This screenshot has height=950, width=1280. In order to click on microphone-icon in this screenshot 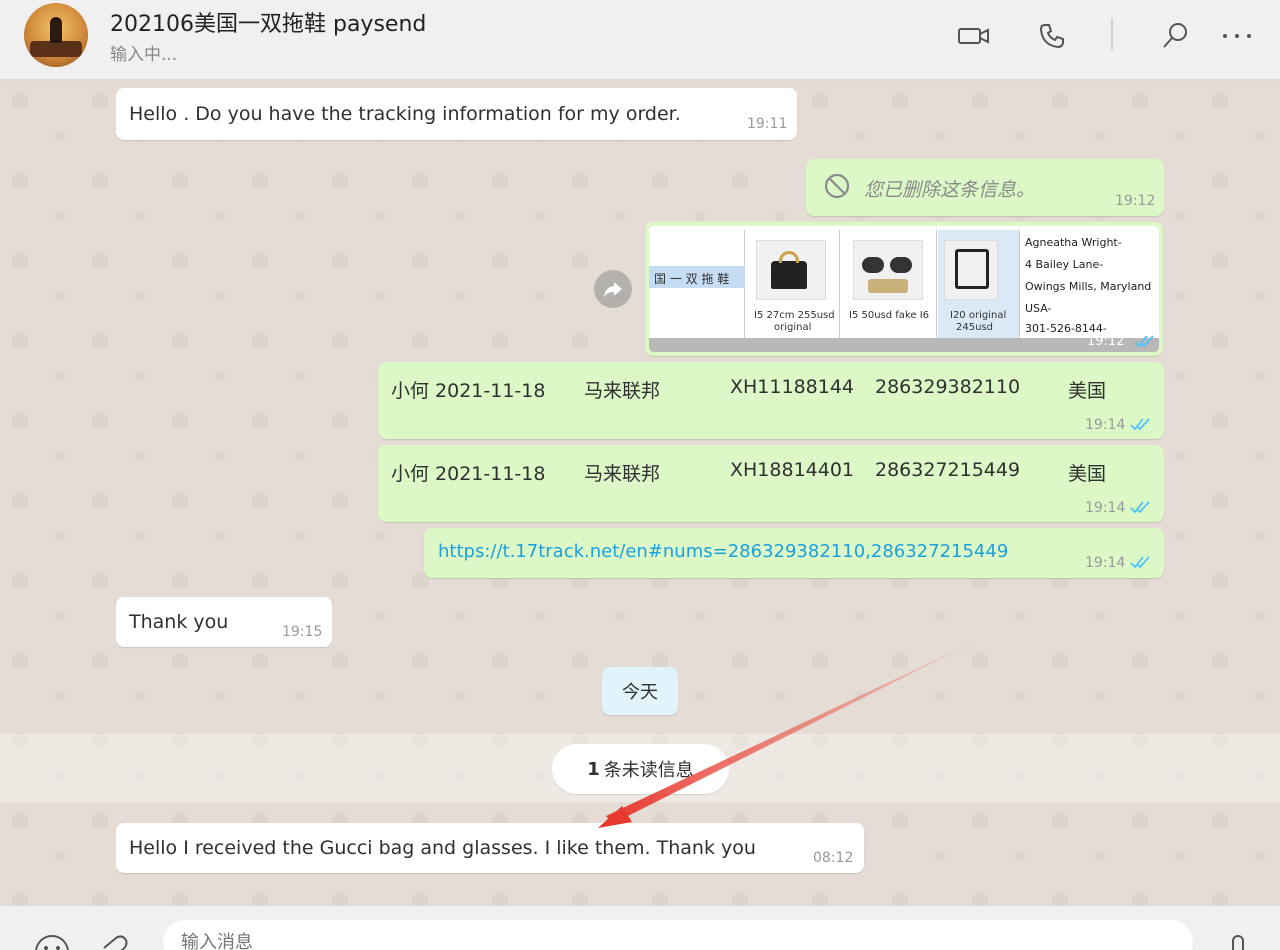, I will do `click(1238, 942)`.